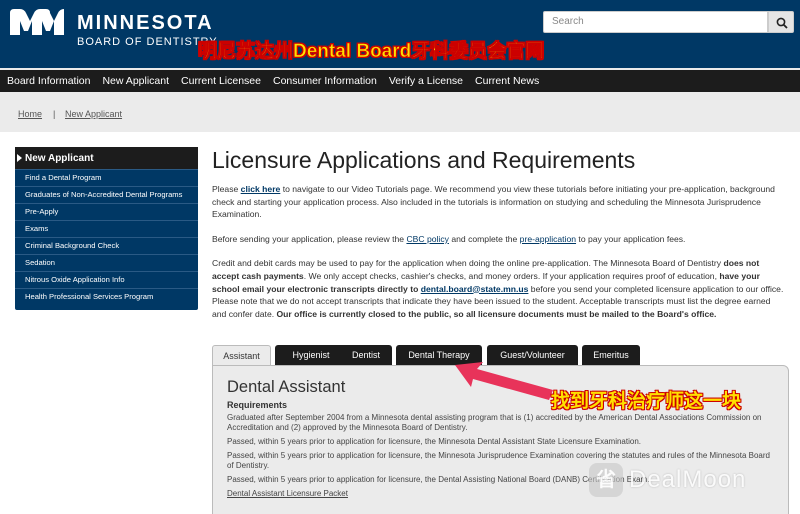 Image resolution: width=800 pixels, height=514 pixels. Describe the element at coordinates (631, 238) in the screenshot. I see `p2-text-rest: to pay your application fees.` at that location.